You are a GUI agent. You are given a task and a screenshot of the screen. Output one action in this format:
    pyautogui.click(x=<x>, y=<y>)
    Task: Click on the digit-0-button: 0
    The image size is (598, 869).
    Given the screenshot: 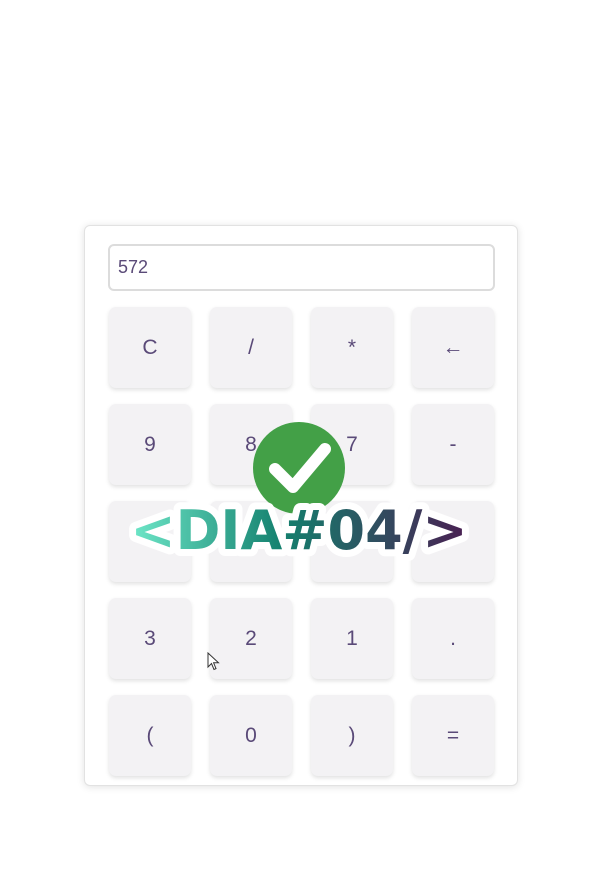 What is the action you would take?
    pyautogui.click(x=251, y=735)
    